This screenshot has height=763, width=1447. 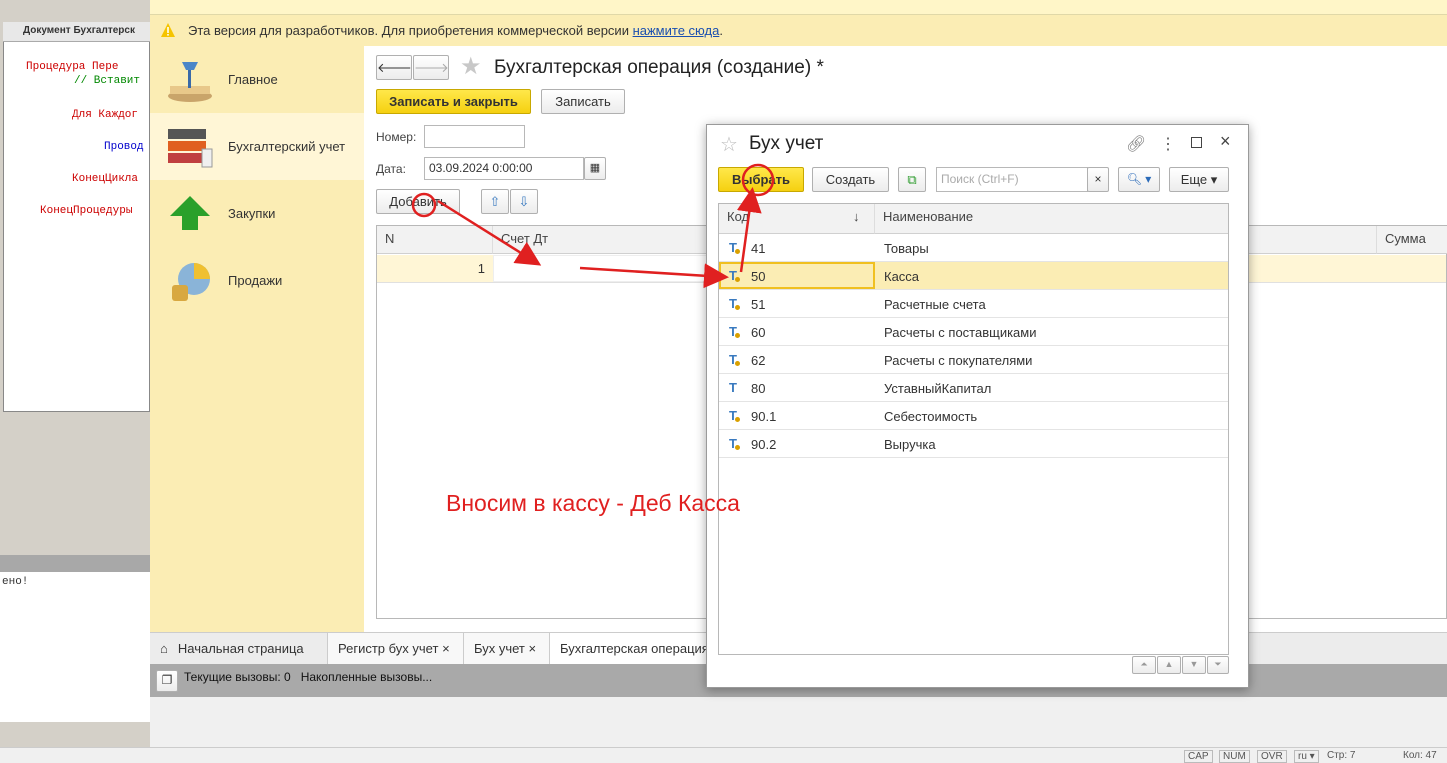 What do you see at coordinates (583, 101) in the screenshot?
I see `save-button: Записать` at bounding box center [583, 101].